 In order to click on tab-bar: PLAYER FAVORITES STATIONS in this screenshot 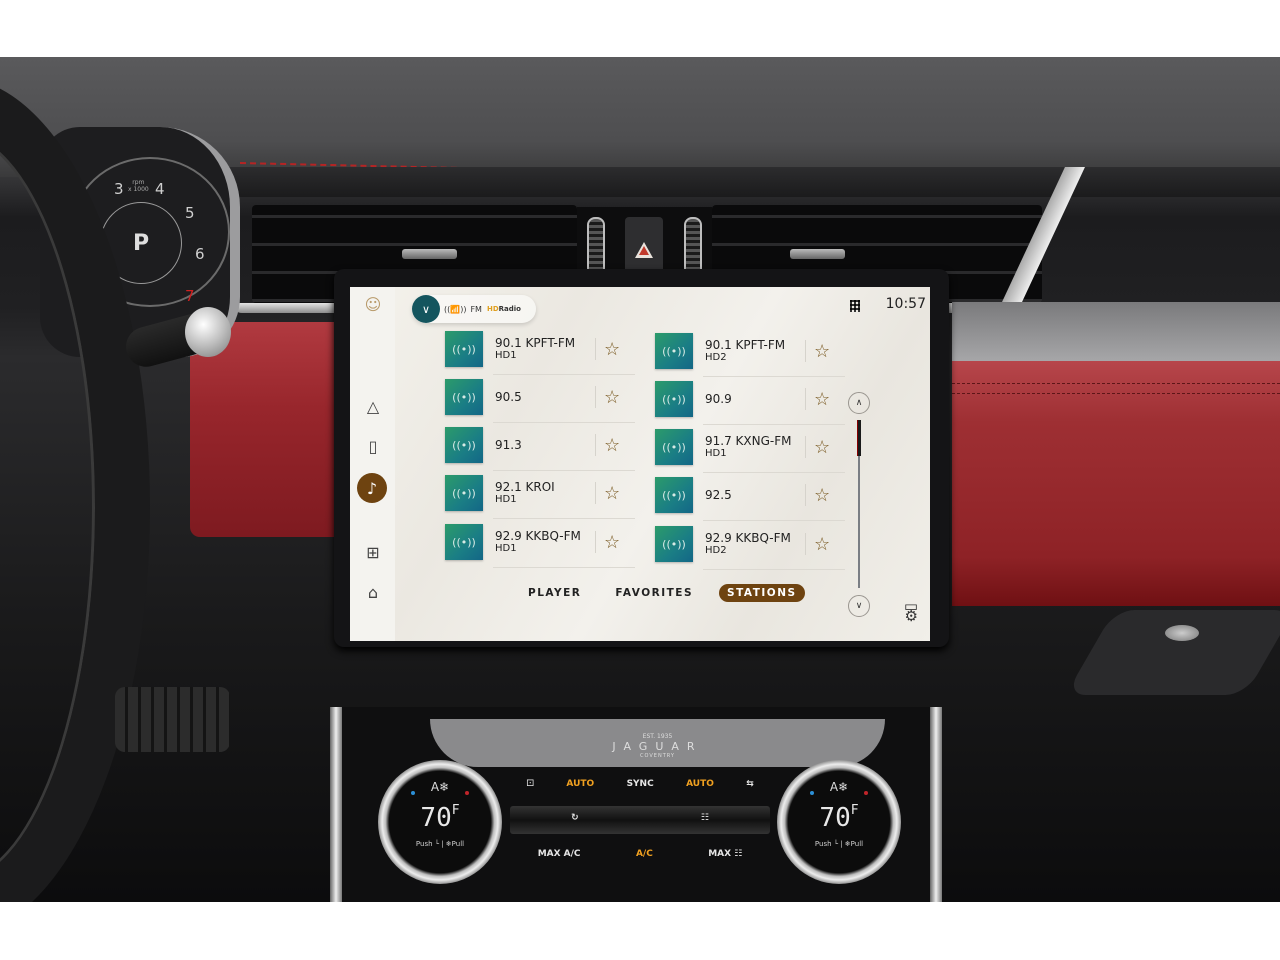, I will do `click(671, 593)`.